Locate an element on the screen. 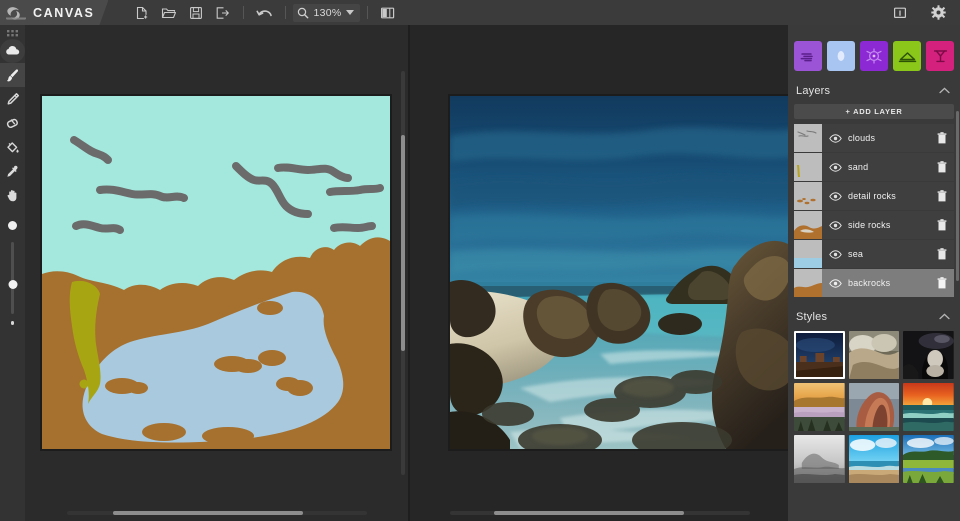 The width and height of the screenshot is (960, 521). paint-bucket-icon is located at coordinates (13, 147).